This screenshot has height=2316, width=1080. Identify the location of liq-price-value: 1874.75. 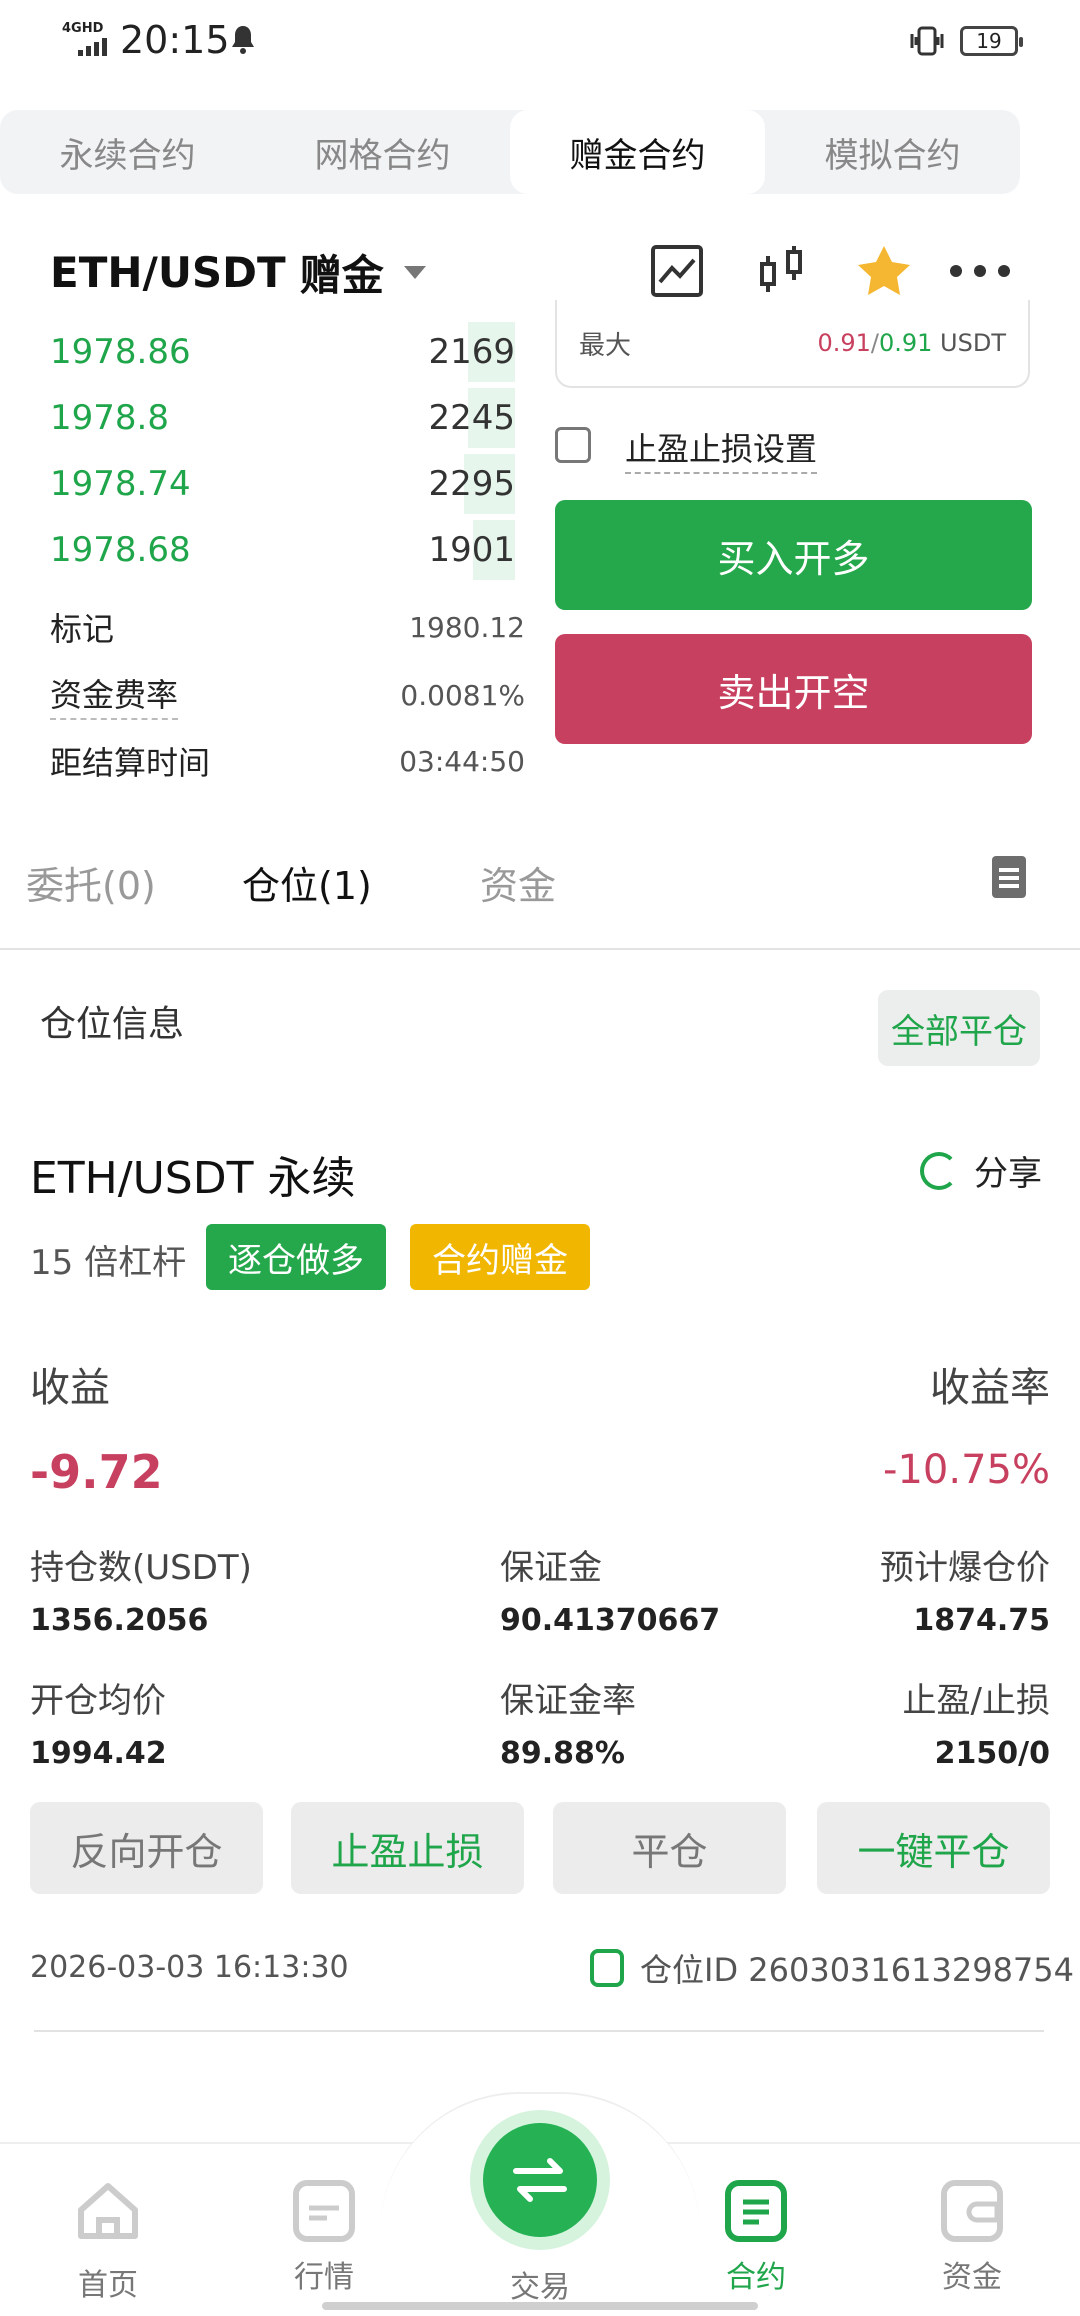
(981, 1620).